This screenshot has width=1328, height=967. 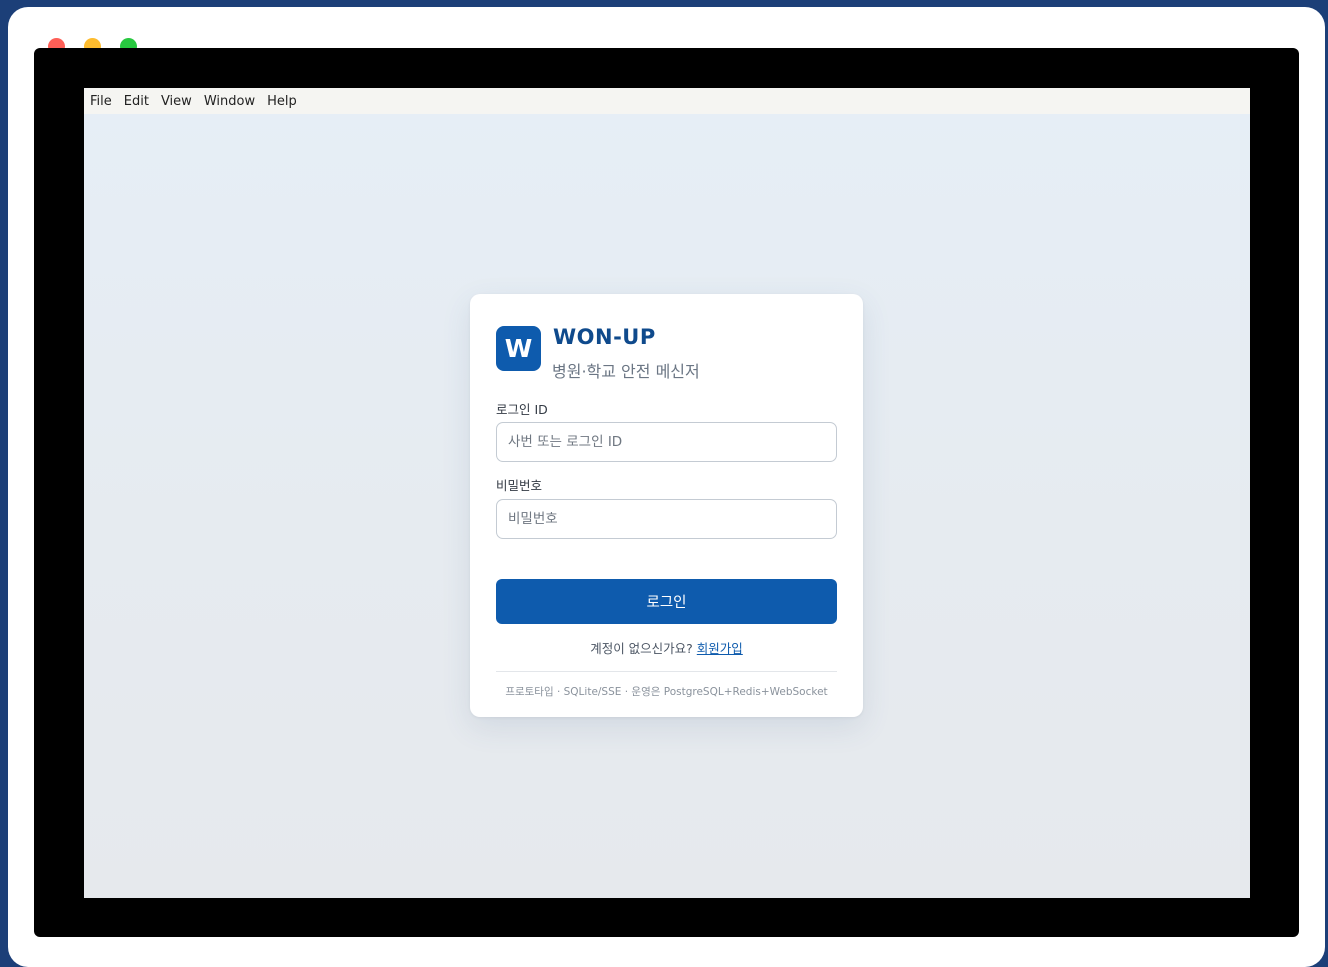 I want to click on app-logo-icon: W, so click(x=518, y=348).